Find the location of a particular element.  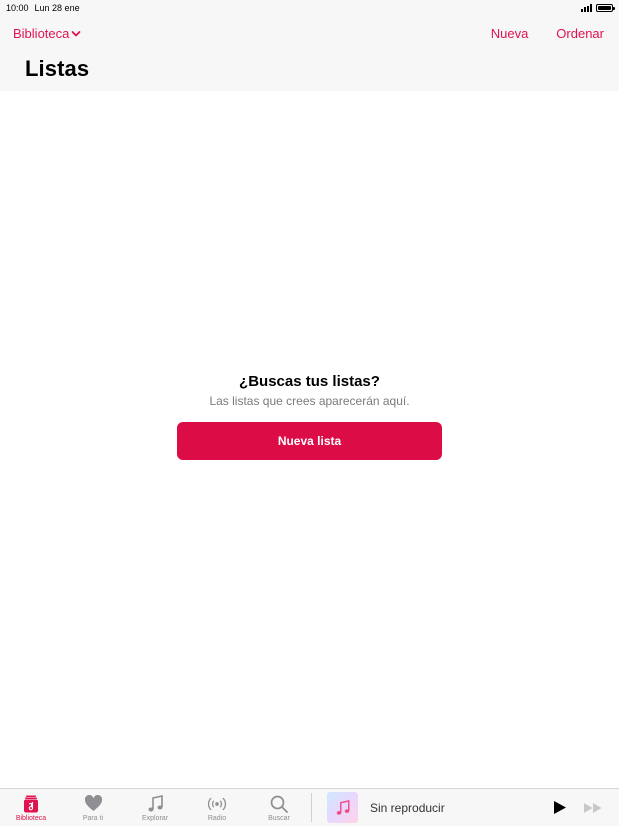

empty-state-title: ¿Buscas tus listas? is located at coordinates (309, 381).